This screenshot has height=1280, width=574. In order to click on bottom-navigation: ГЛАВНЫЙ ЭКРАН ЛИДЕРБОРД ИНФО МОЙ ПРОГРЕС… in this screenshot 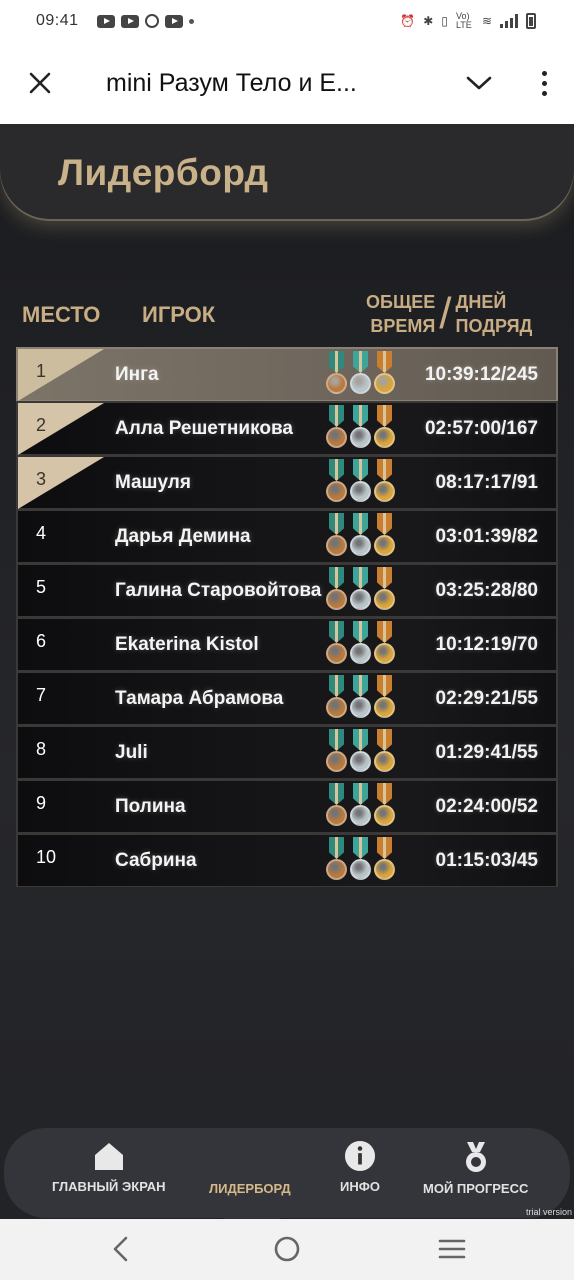, I will do `click(287, 1173)`.